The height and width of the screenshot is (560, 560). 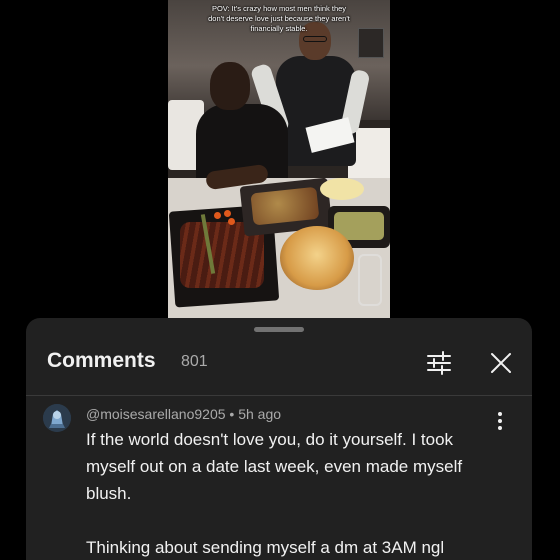 I want to click on sort-filter-icon, so click(x=439, y=363).